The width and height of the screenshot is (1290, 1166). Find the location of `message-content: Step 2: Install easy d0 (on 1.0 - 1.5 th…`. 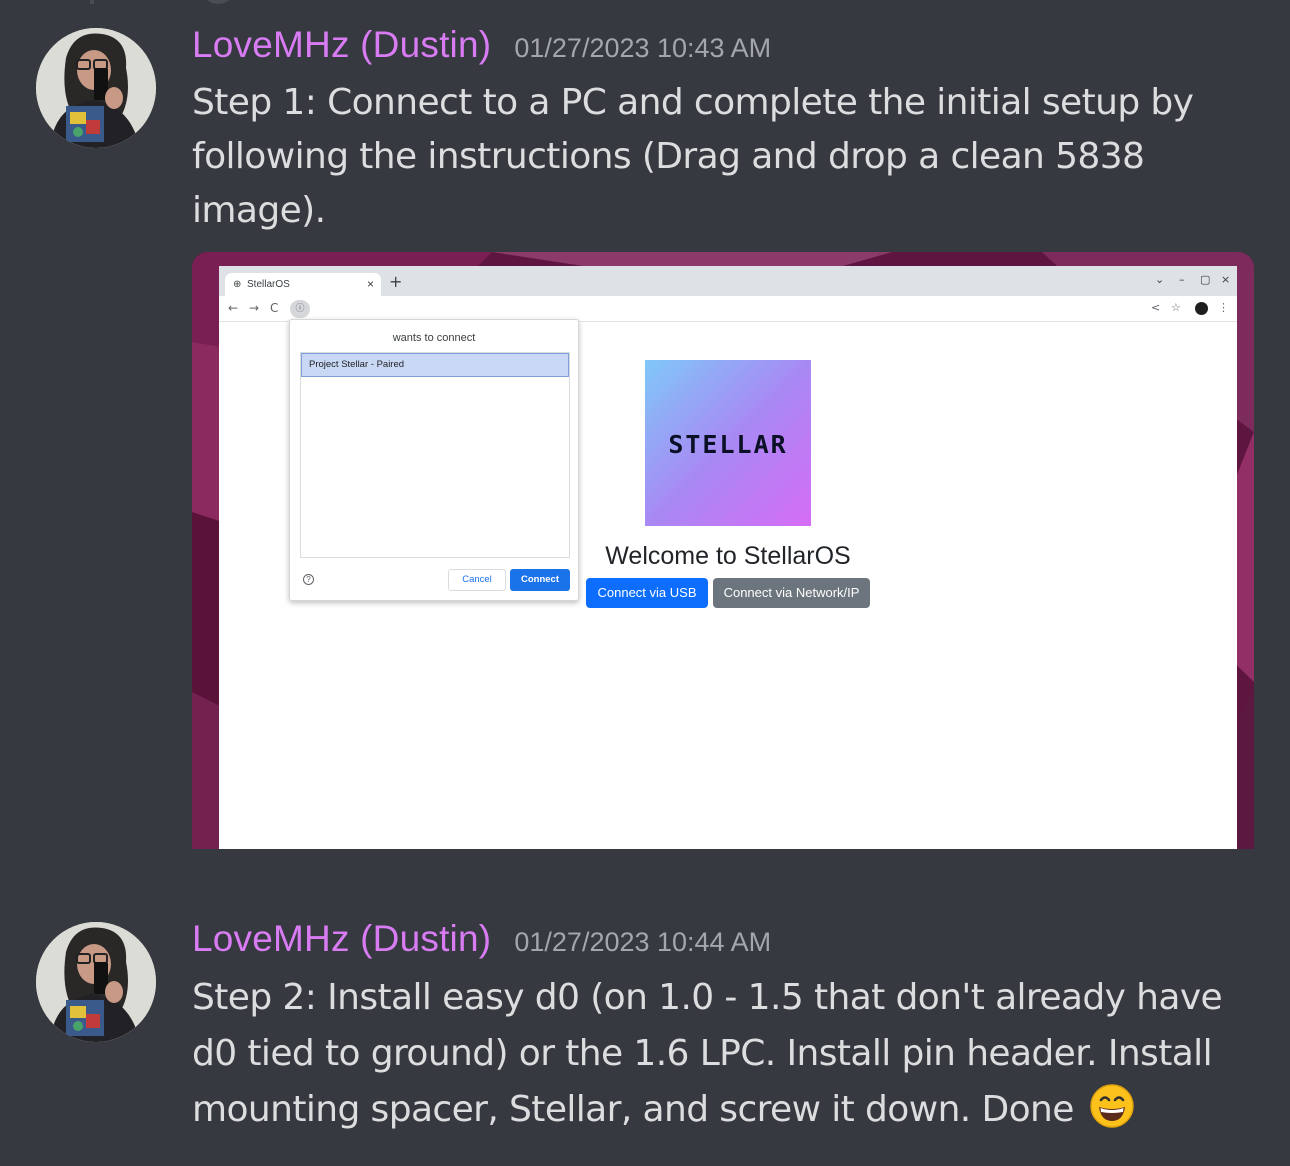

message-content: Step 2: Install easy d0 (on 1.0 - 1.5 th… is located at coordinates (727, 1054).